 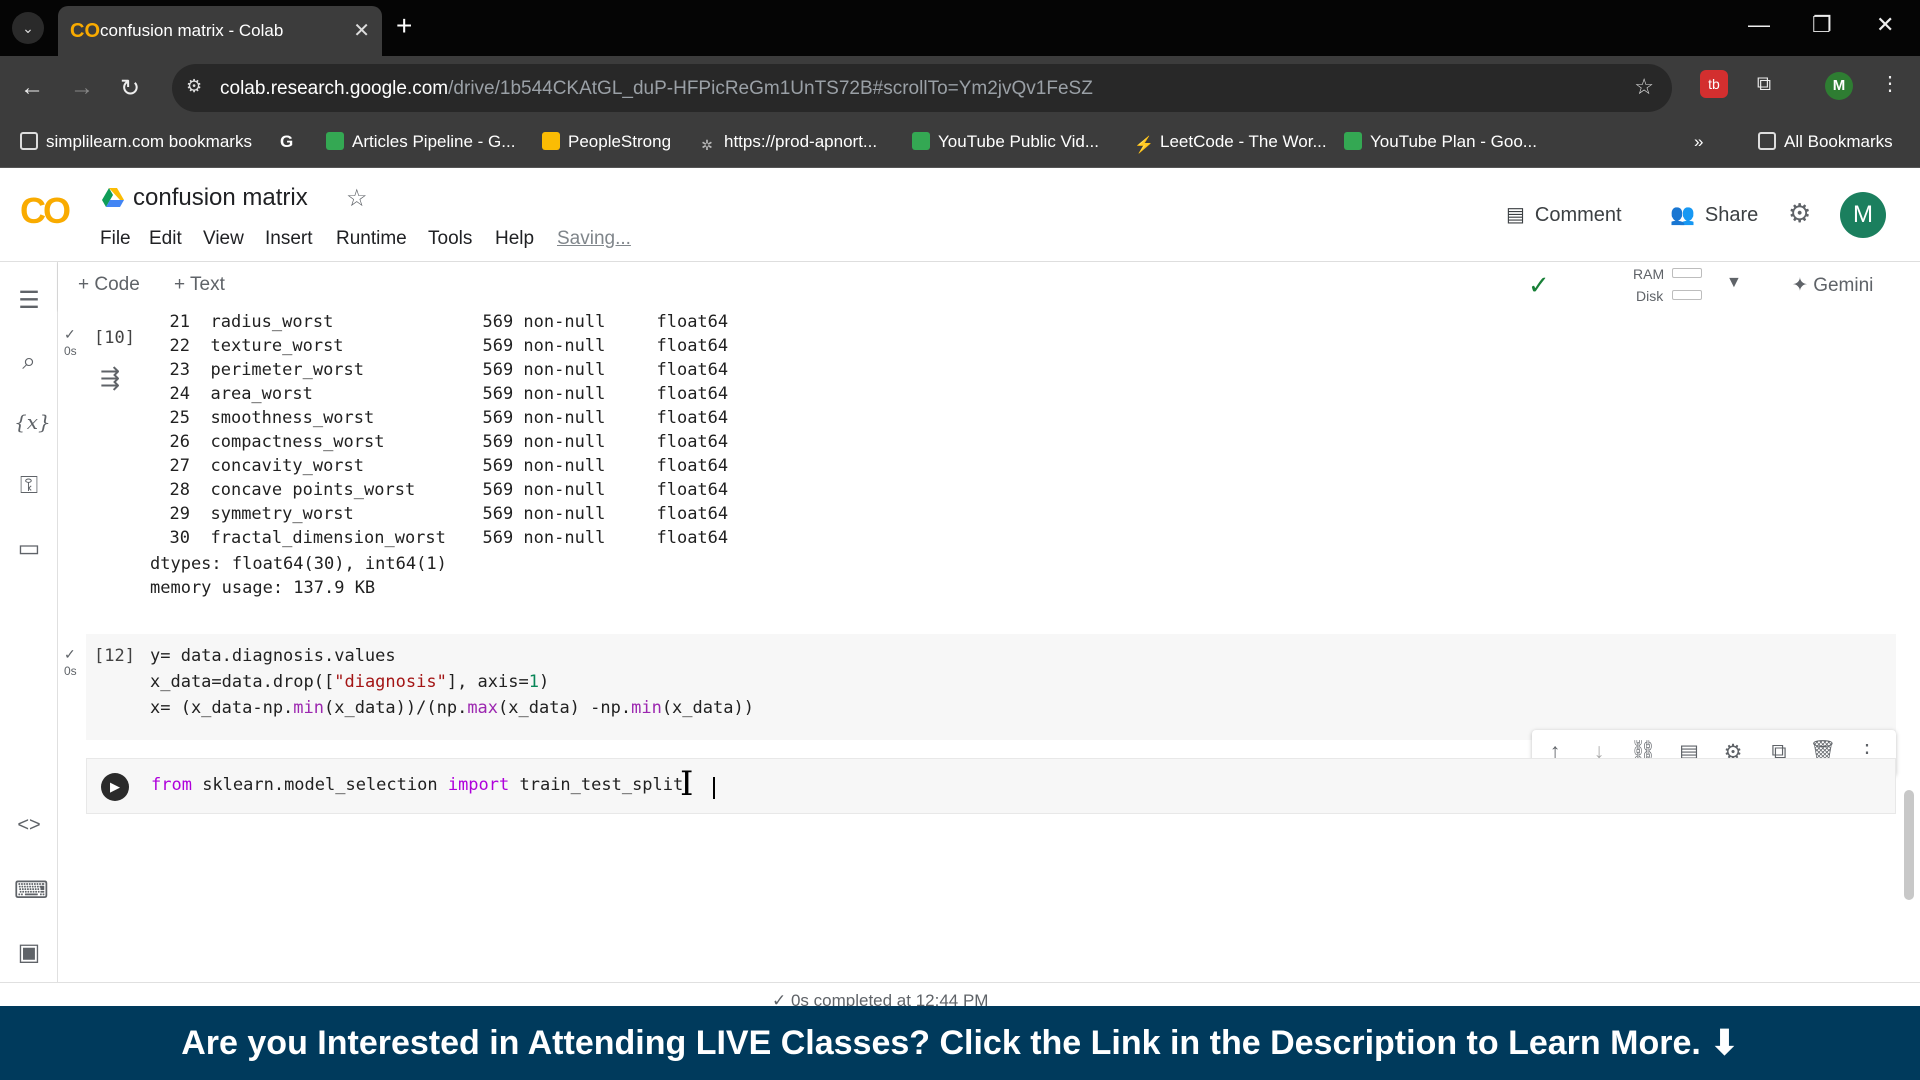 What do you see at coordinates (1822, 25) in the screenshot?
I see `restore-icon: ❐` at bounding box center [1822, 25].